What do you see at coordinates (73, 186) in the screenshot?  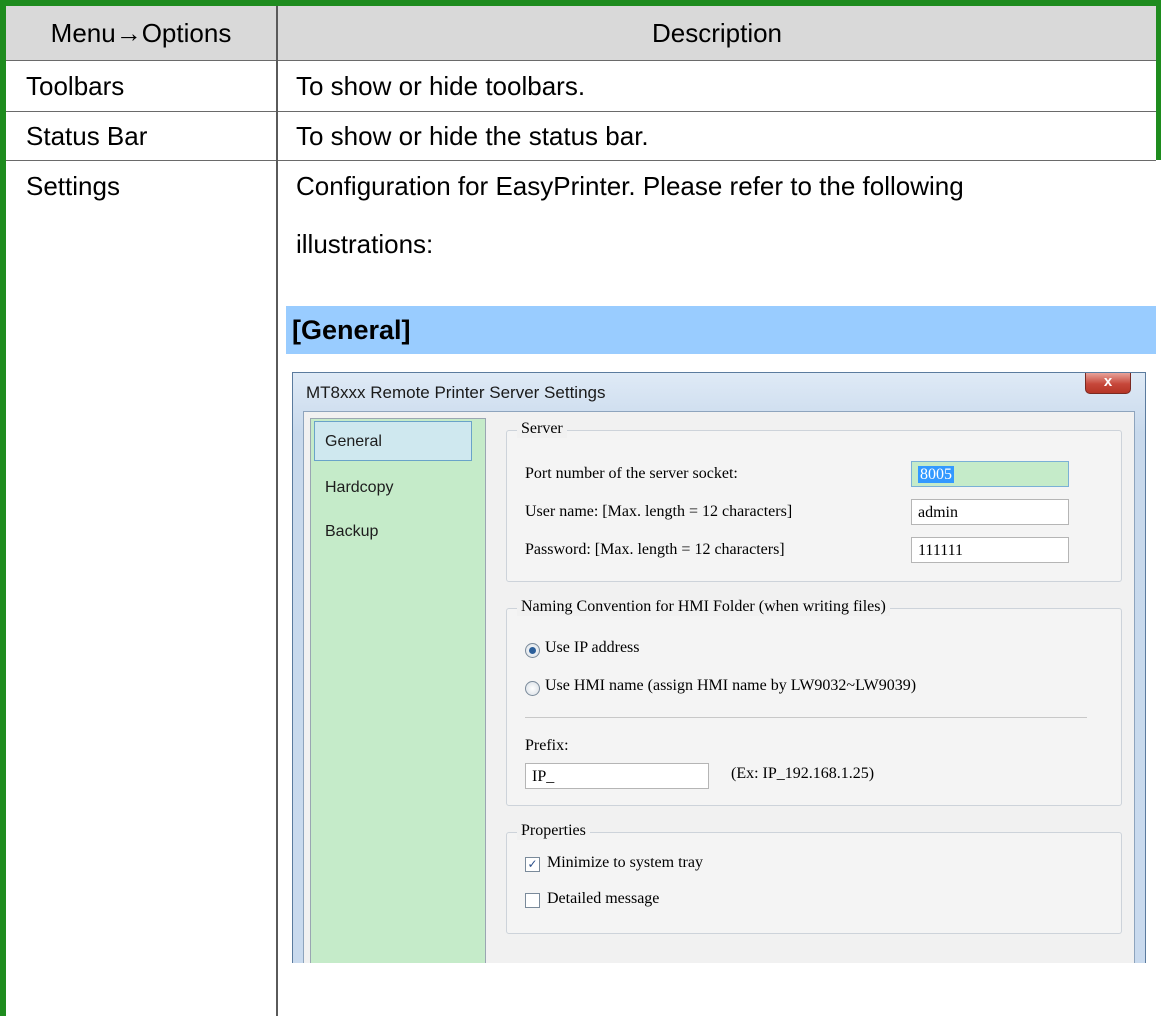 I see `option-settings: Settings` at bounding box center [73, 186].